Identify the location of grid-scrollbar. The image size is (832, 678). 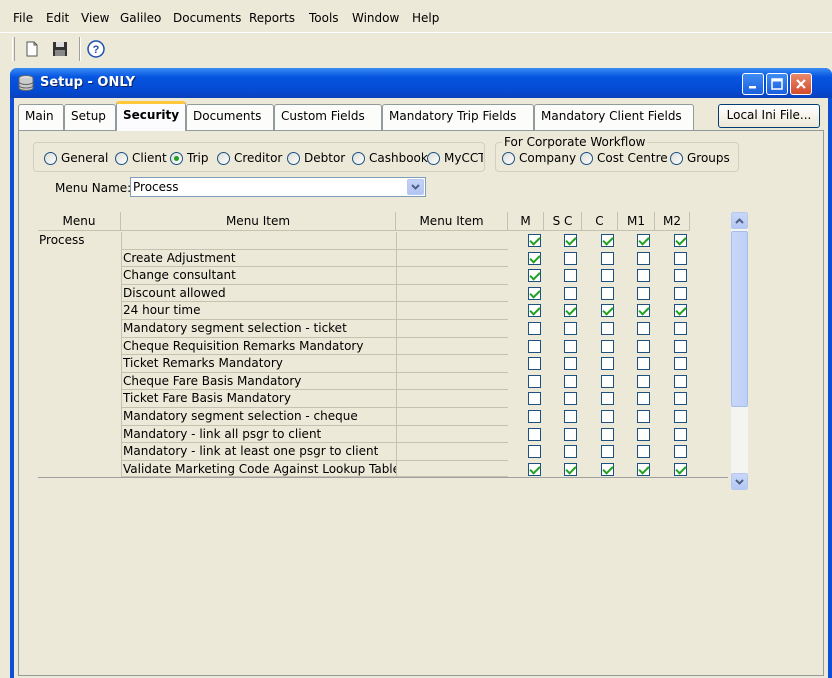
(739, 351).